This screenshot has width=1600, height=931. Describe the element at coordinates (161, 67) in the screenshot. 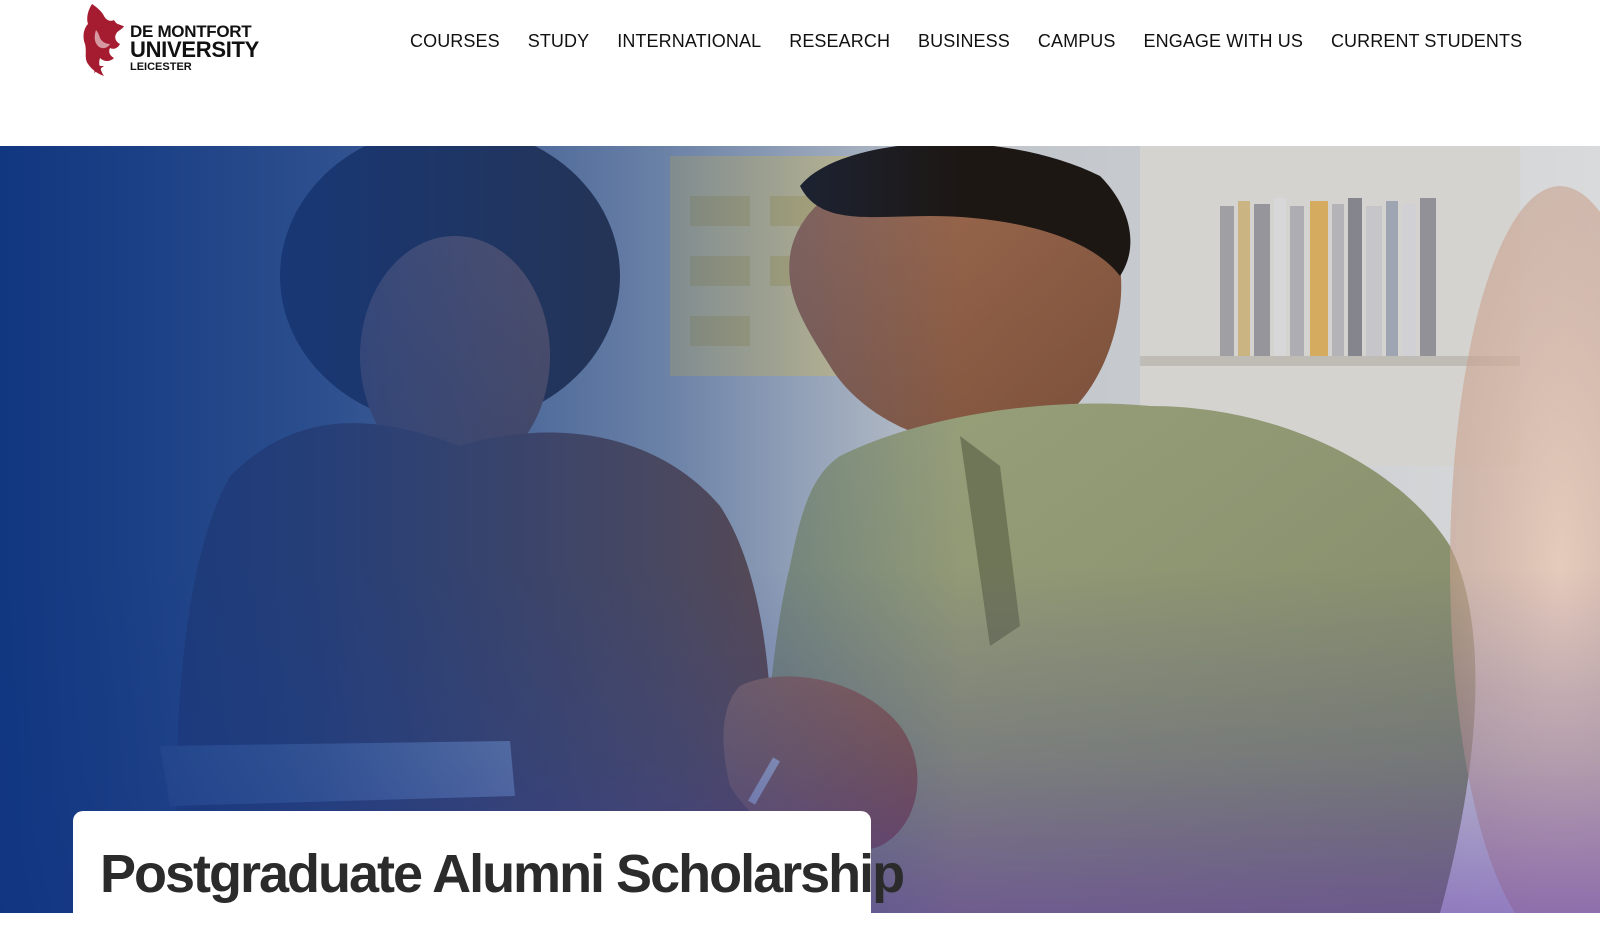

I see `logo-line-leicester: LEICESTER` at that location.